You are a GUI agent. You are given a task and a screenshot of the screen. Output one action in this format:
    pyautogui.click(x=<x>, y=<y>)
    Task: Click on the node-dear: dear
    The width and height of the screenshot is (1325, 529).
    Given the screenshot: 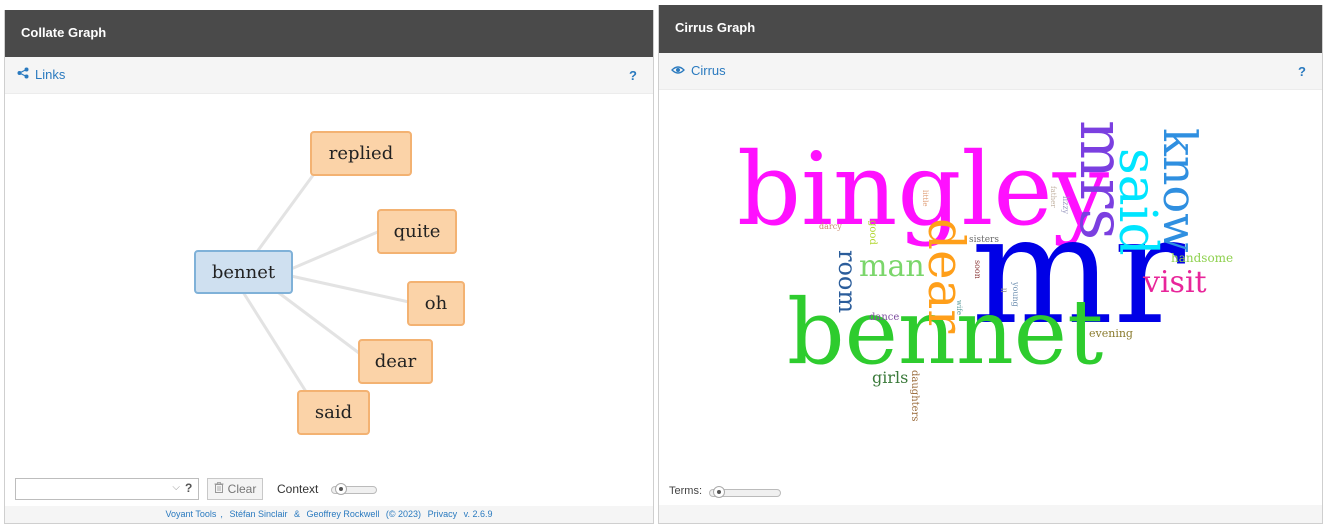 What is the action you would take?
    pyautogui.click(x=395, y=361)
    